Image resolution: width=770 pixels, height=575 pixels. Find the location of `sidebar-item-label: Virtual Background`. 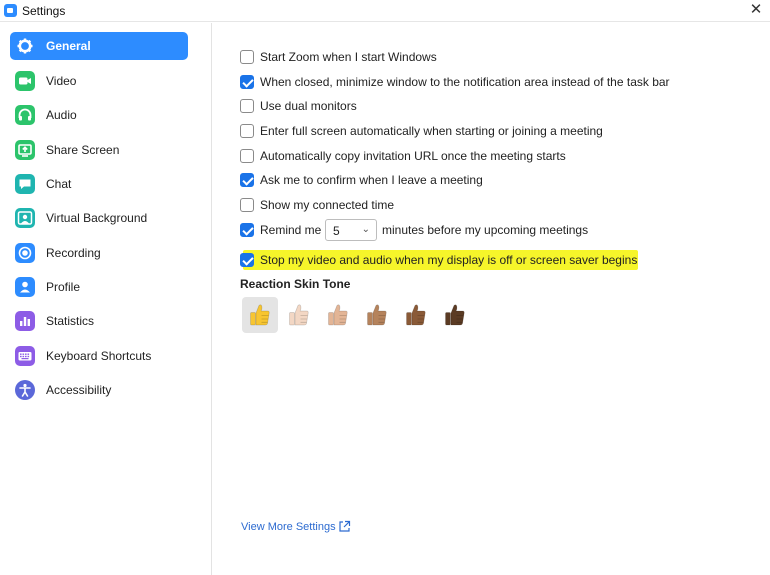

sidebar-item-label: Virtual Background is located at coordinates (97, 218).